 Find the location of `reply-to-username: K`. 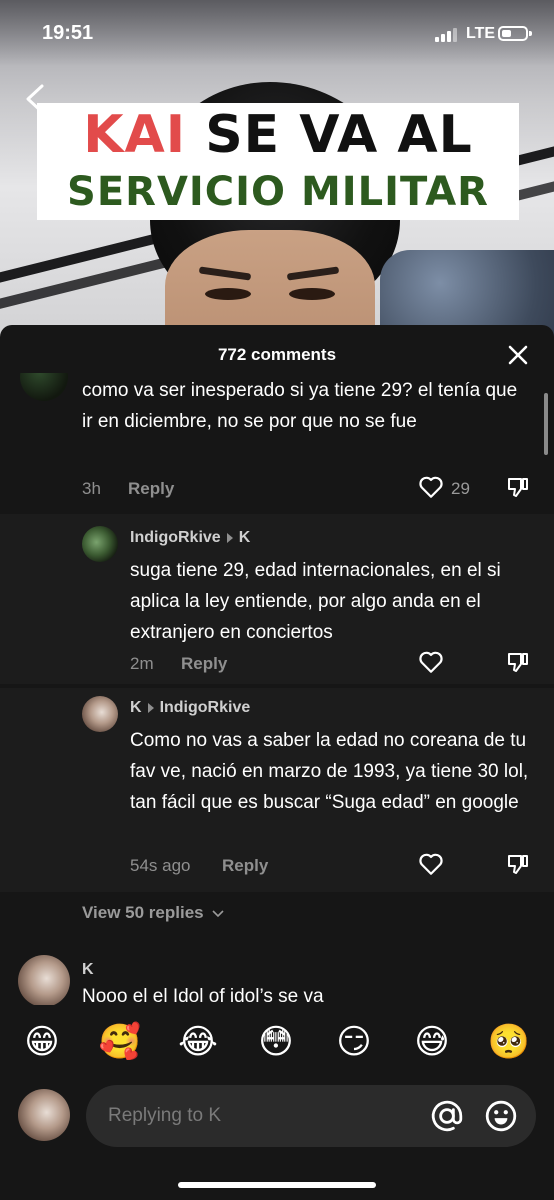

reply-to-username: K is located at coordinates (245, 538).